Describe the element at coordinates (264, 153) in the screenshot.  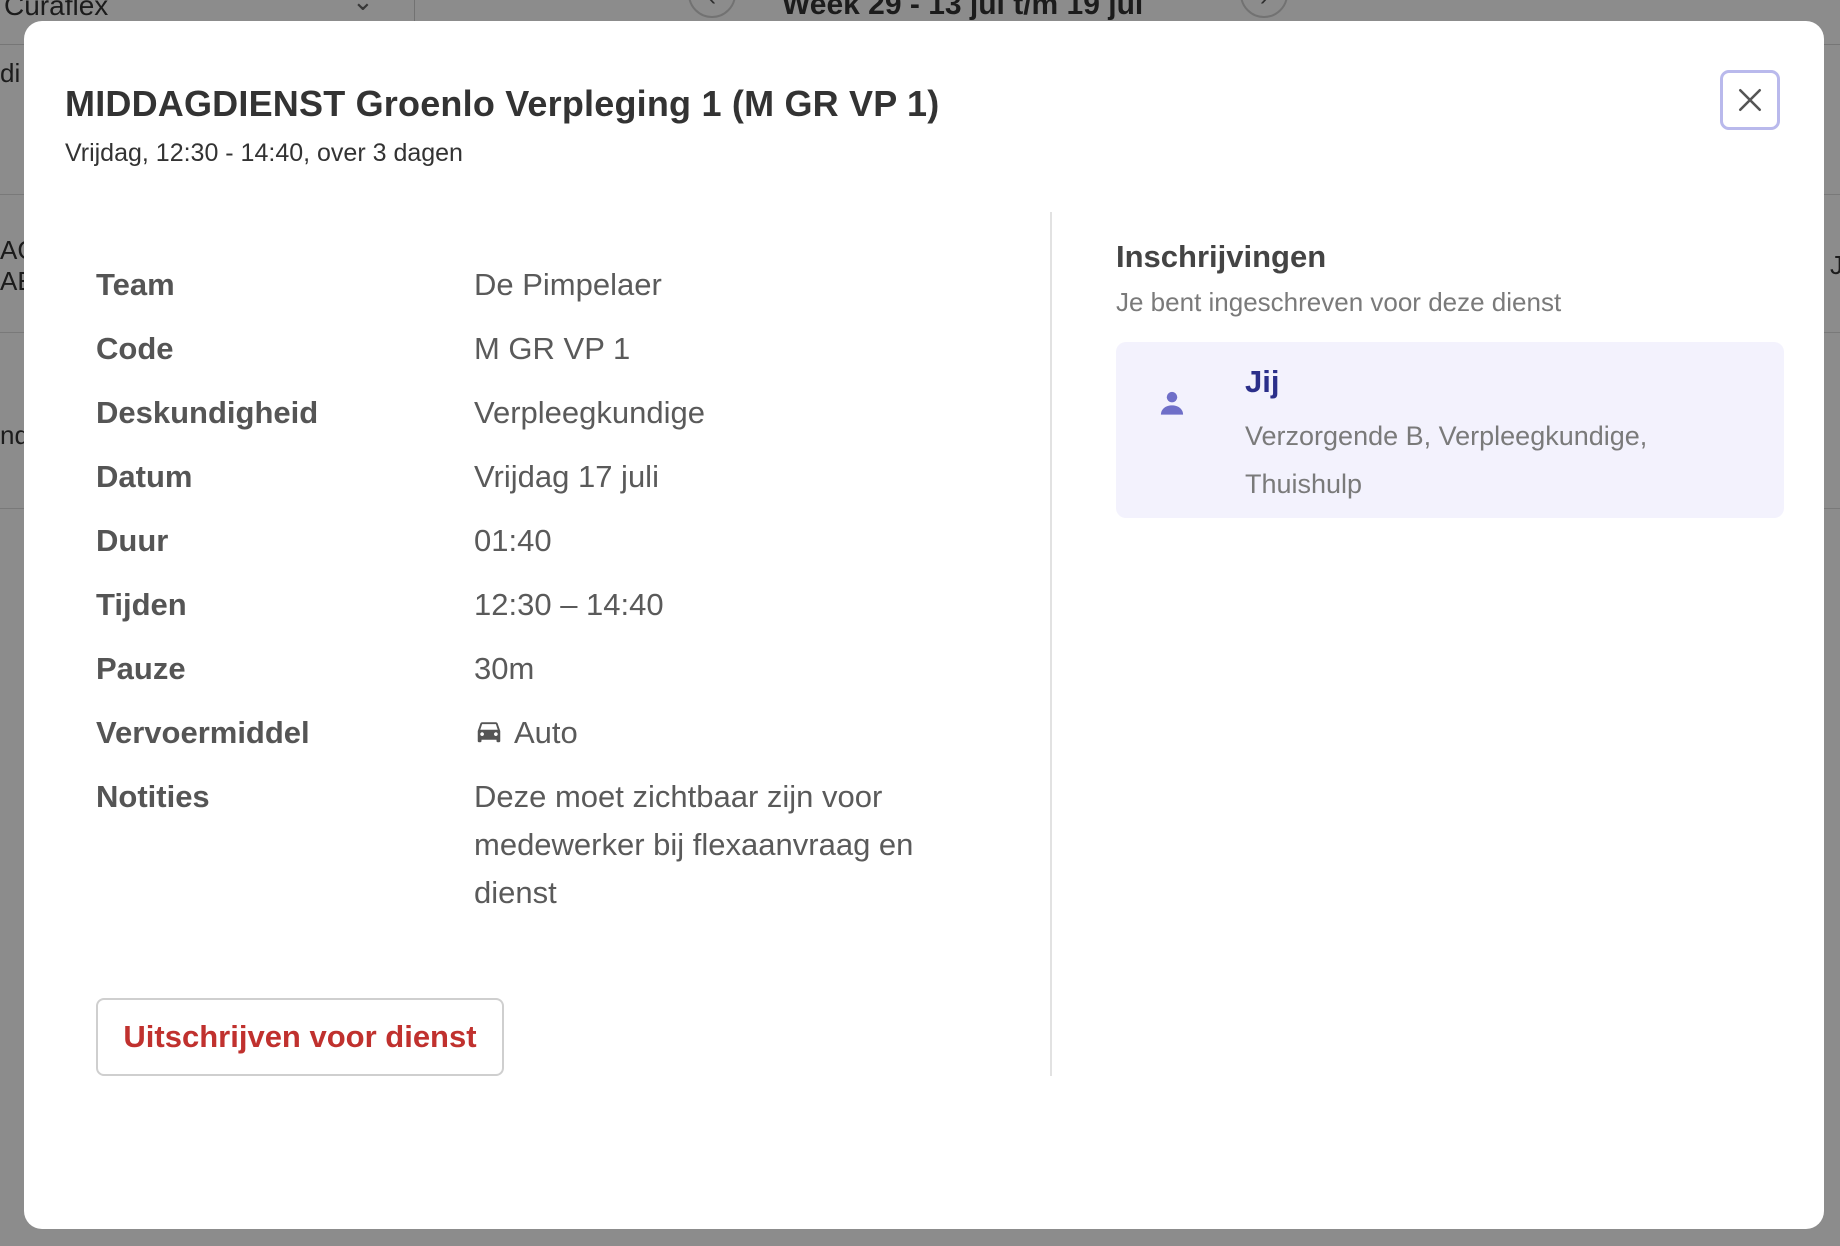
I see `modal-subtitle: Vrijdag, 12:30 - 14:40, over 3 dagen` at that location.